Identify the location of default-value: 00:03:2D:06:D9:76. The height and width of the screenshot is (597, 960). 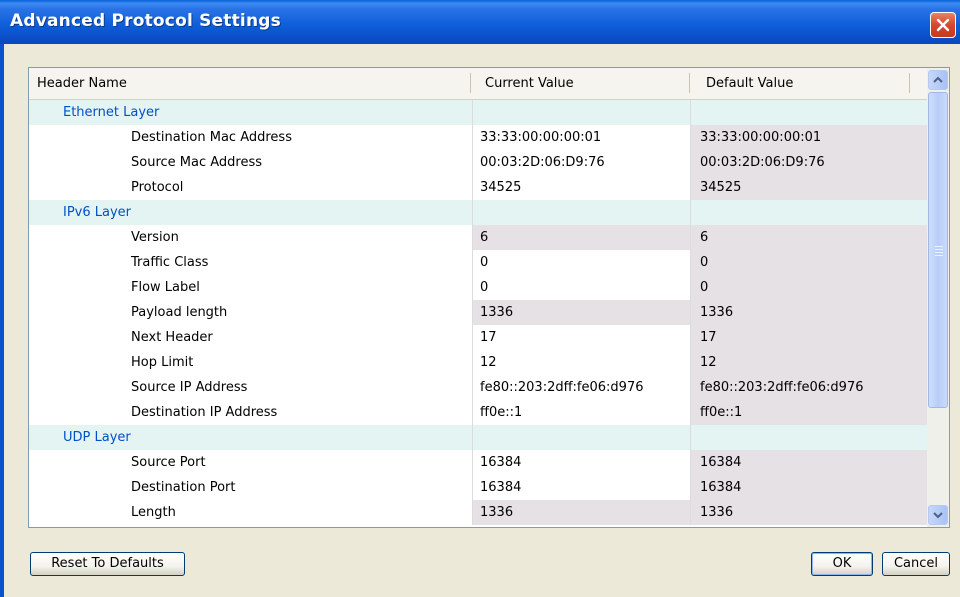
(762, 162).